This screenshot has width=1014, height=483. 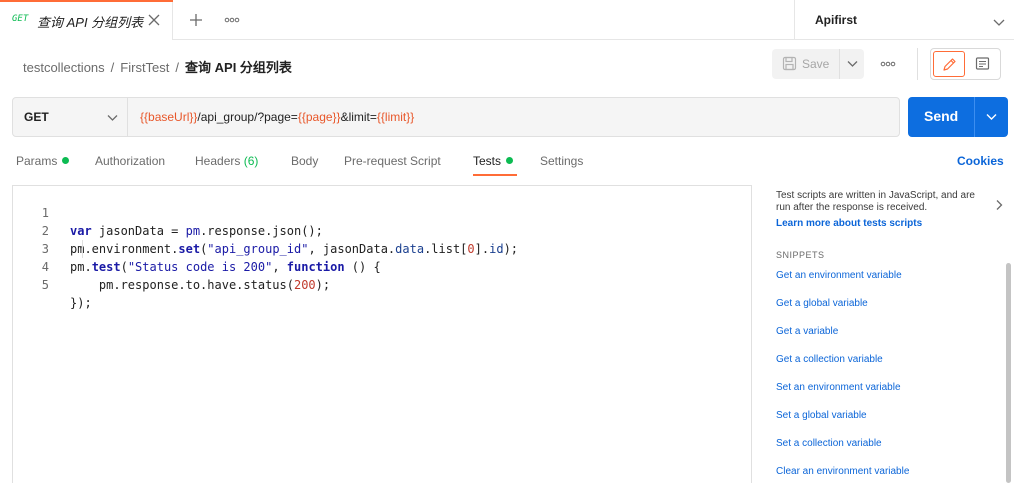 I want to click on cookies-link: Cookies, so click(x=980, y=161).